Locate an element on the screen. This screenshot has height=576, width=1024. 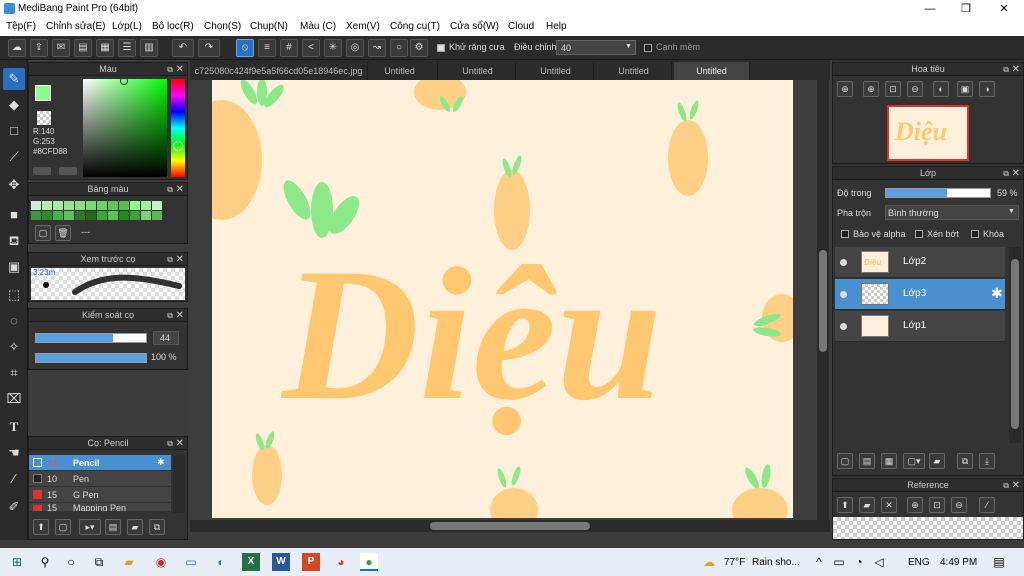
tab-untitled-2: Untitled is located at coordinates (478, 71).